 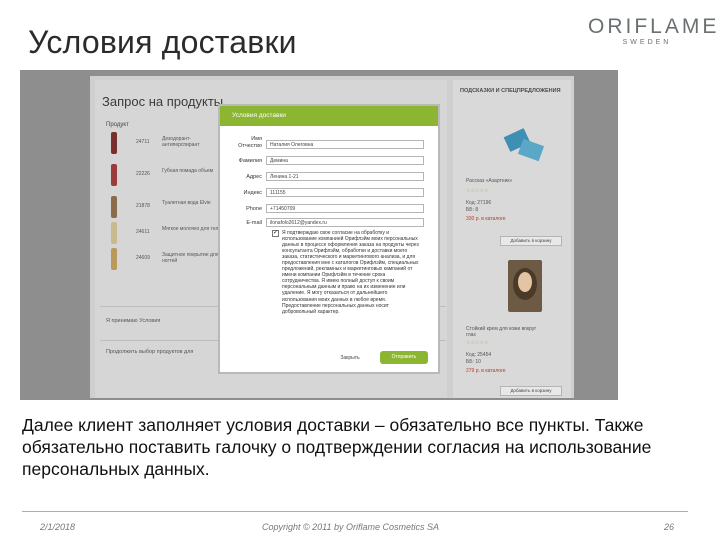 What do you see at coordinates (166, 177) in the screenshot?
I see `product-row: 22226 Губная помада объем` at bounding box center [166, 177].